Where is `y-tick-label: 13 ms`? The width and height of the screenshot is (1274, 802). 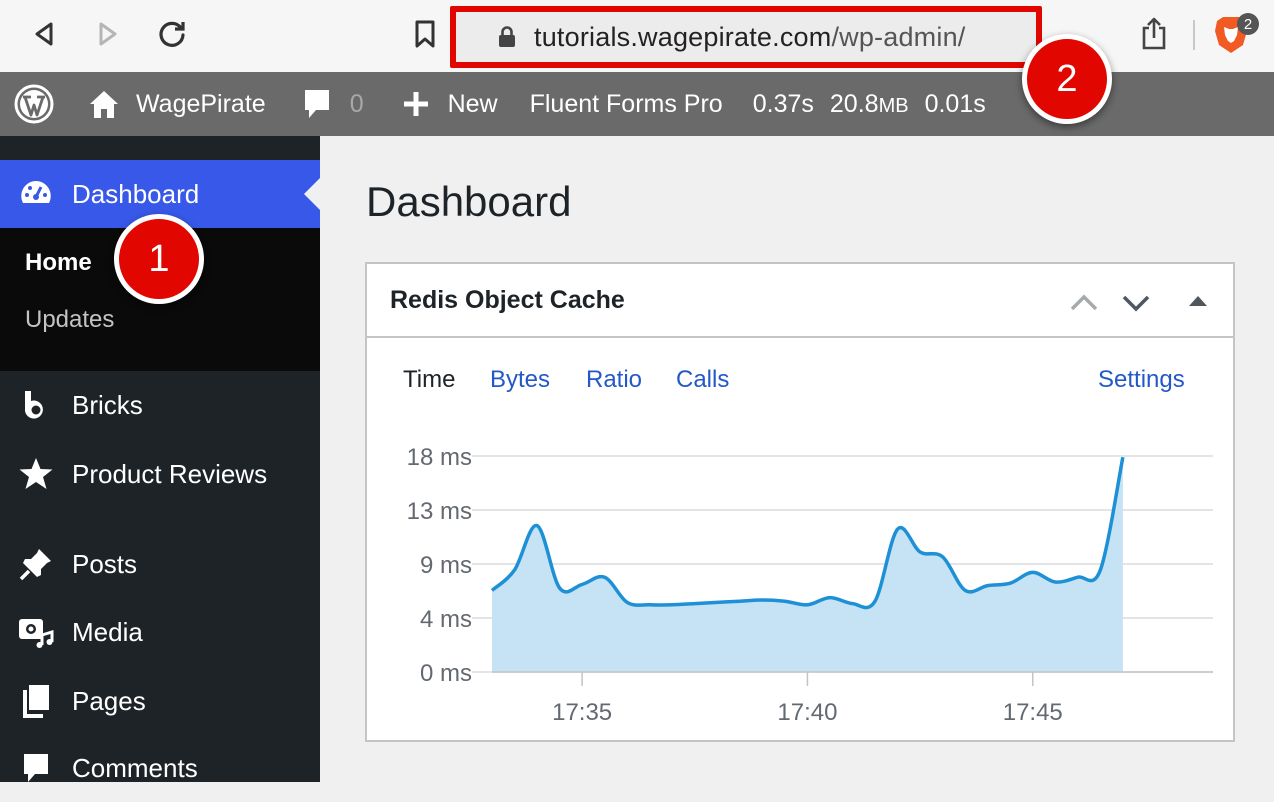 y-tick-label: 13 ms is located at coordinates (439, 511).